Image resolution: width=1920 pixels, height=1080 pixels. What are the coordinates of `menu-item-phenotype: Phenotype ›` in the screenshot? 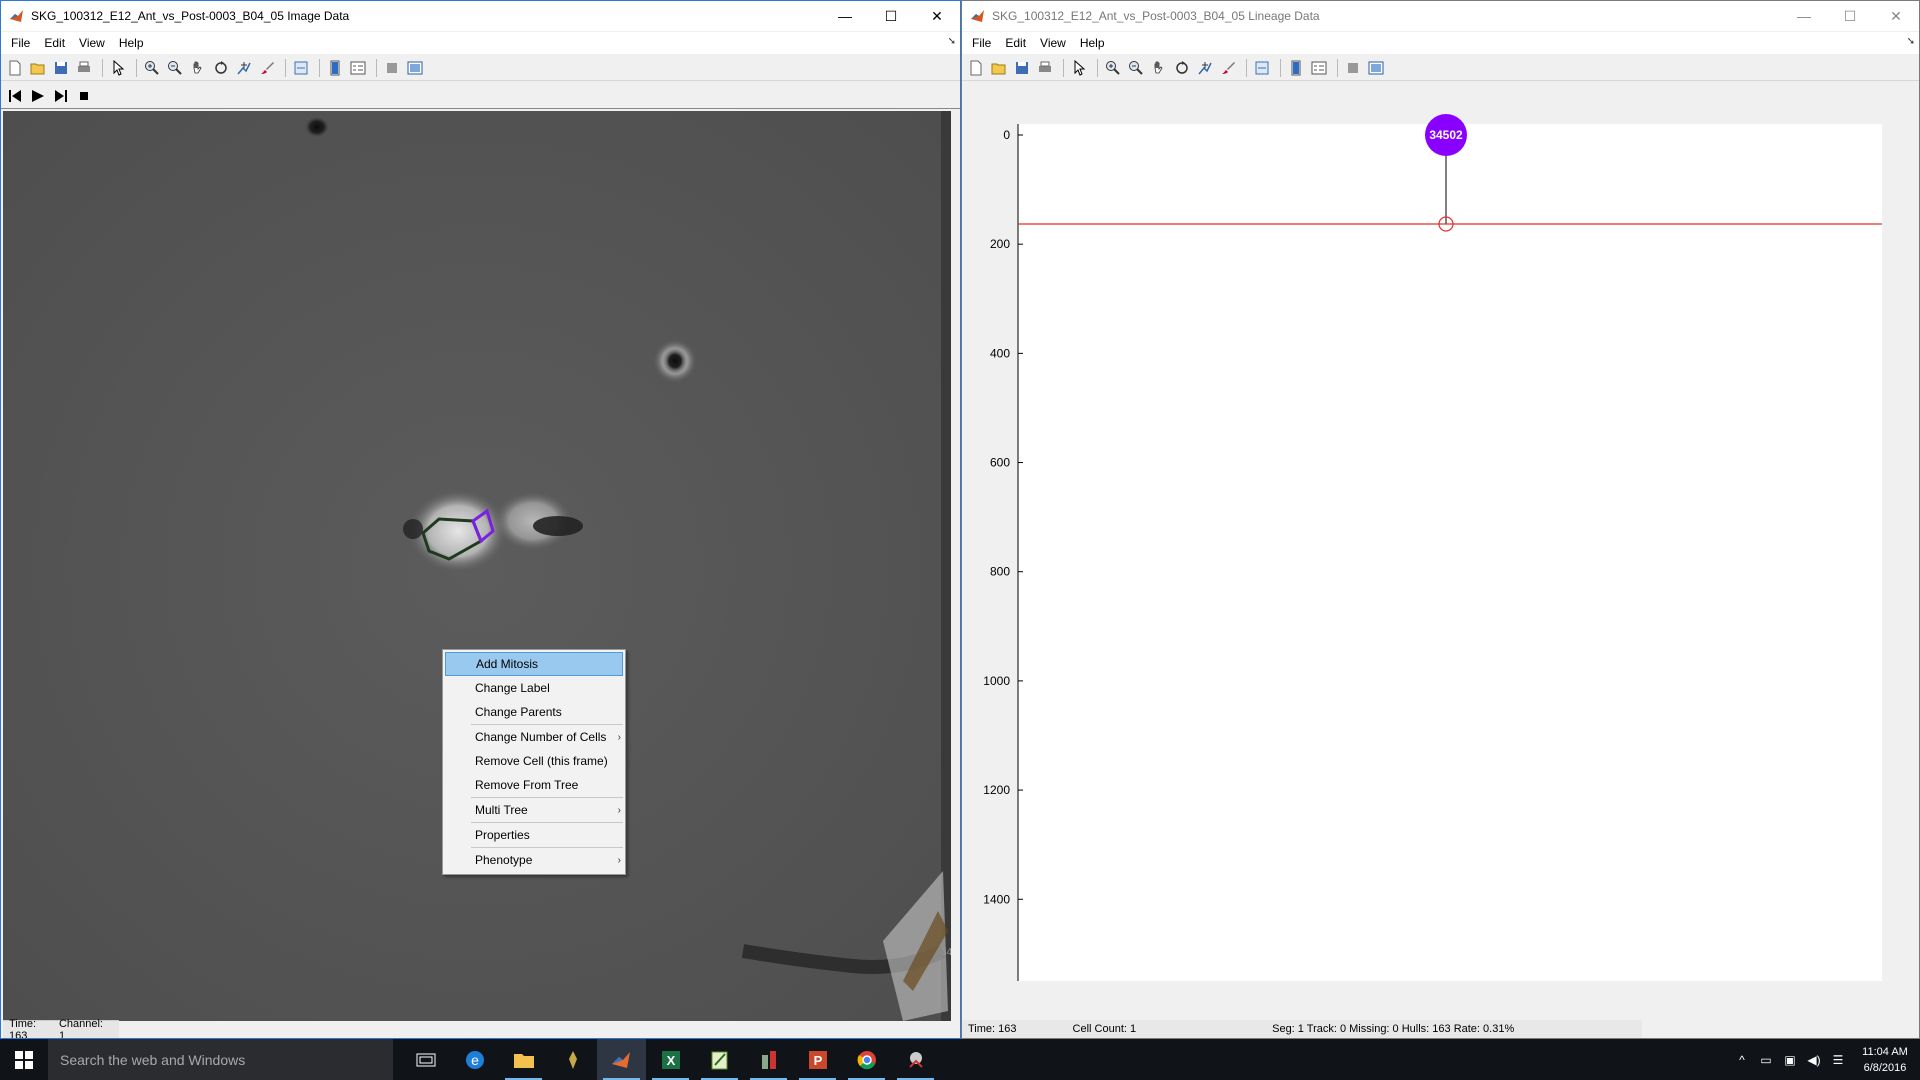 It's located at (534, 860).